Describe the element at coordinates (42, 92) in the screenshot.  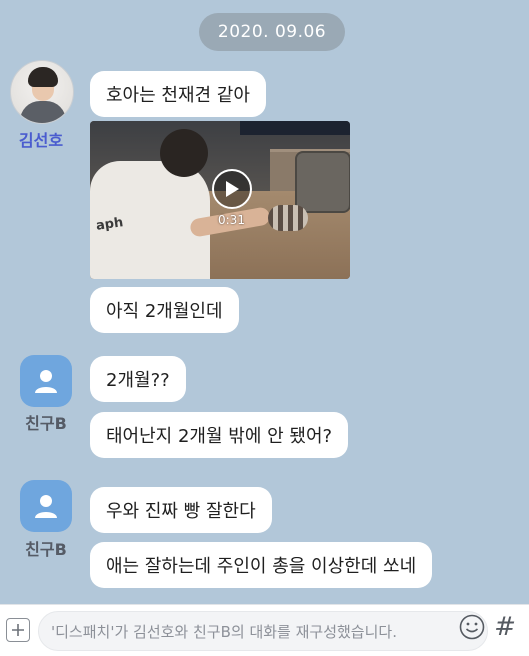
I see `profile-photo-avatar` at that location.